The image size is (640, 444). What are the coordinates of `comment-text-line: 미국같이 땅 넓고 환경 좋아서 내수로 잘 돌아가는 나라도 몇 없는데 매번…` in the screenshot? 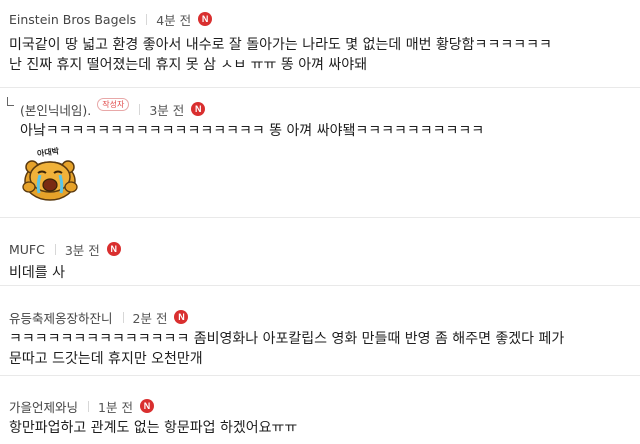 It's located at (280, 45).